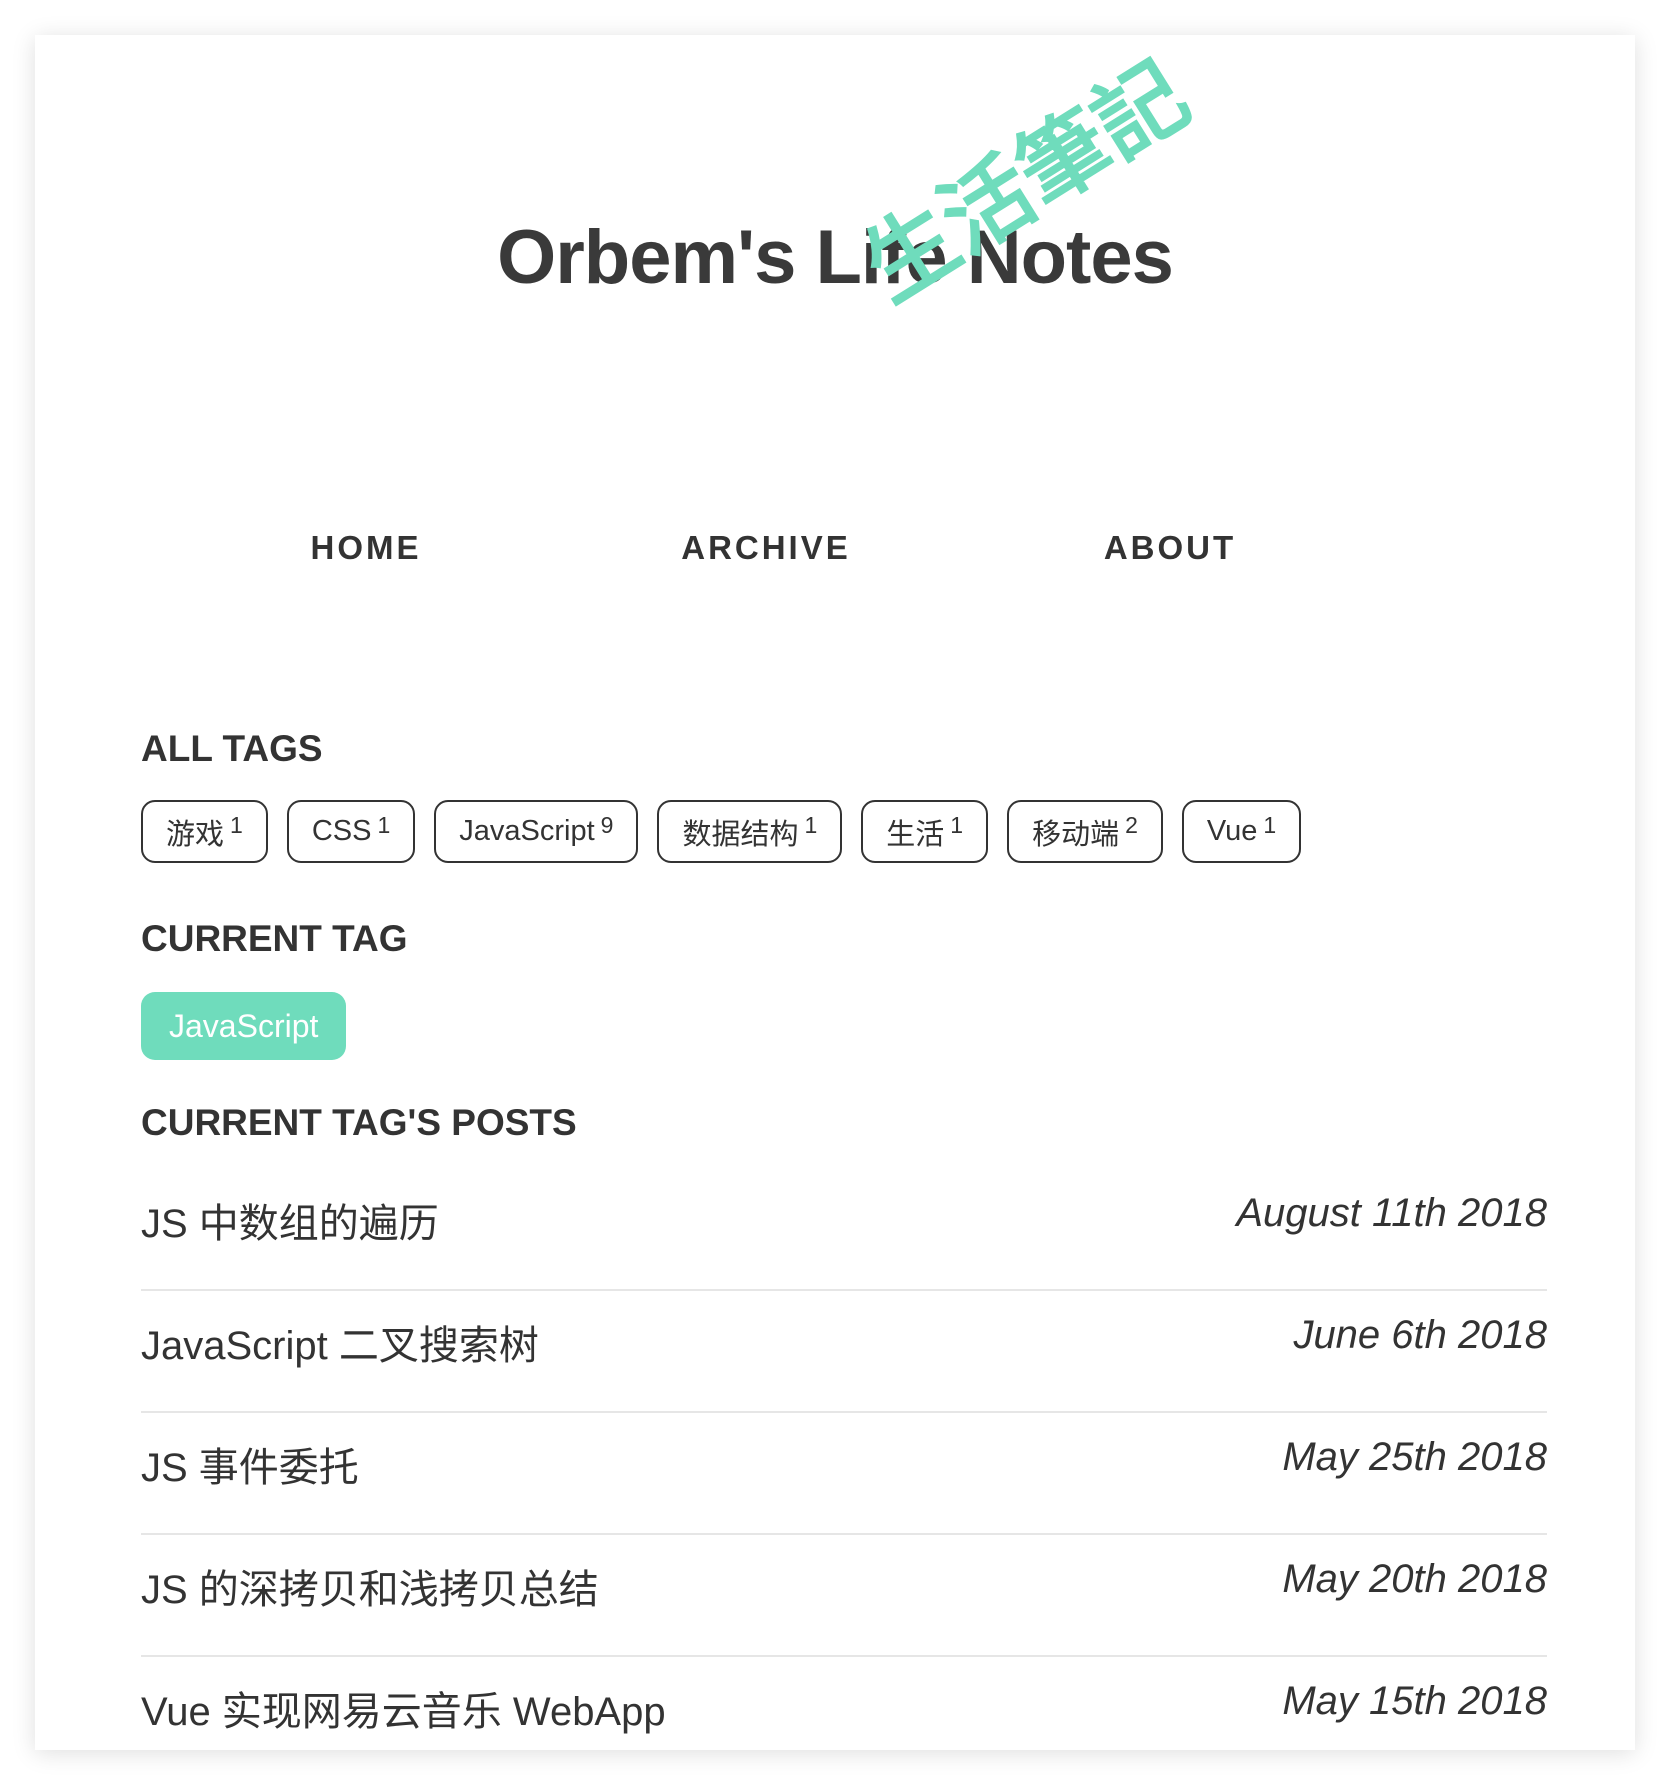 This screenshot has width=1670, height=1785. What do you see at coordinates (835, 258) in the screenshot?
I see `site-title: Orbem's Life Notes` at bounding box center [835, 258].